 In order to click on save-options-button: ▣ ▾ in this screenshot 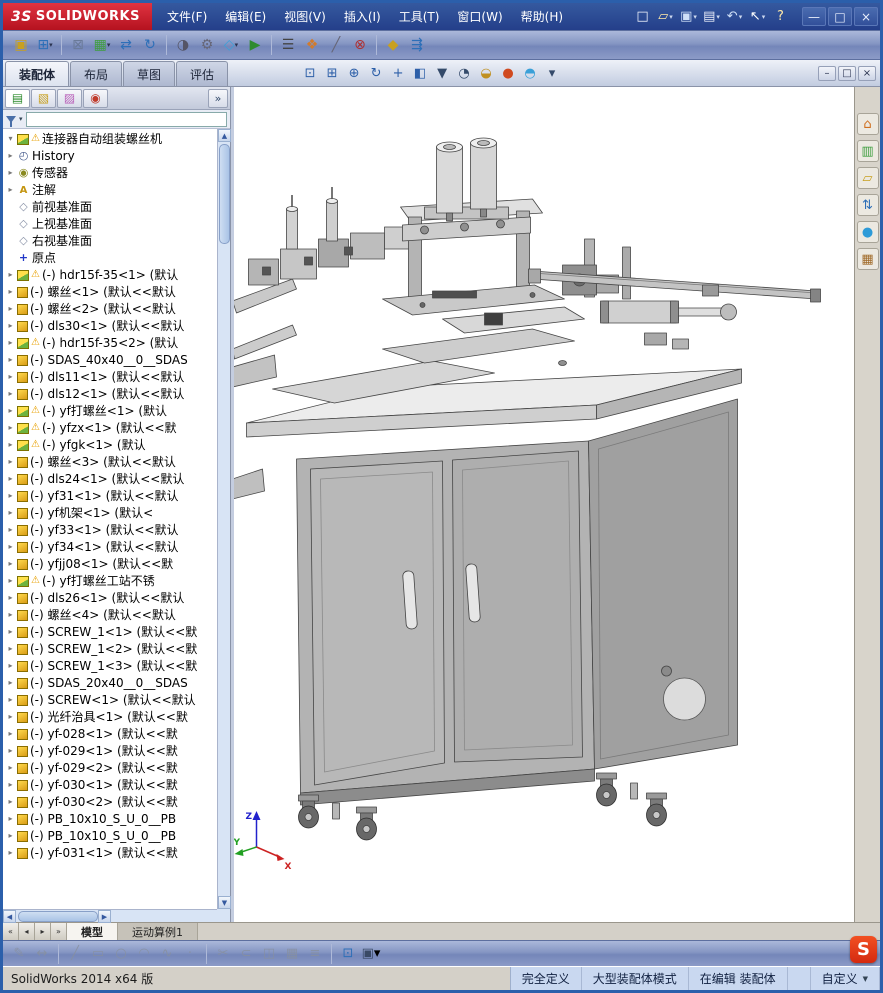, I will do `click(371, 953)`.